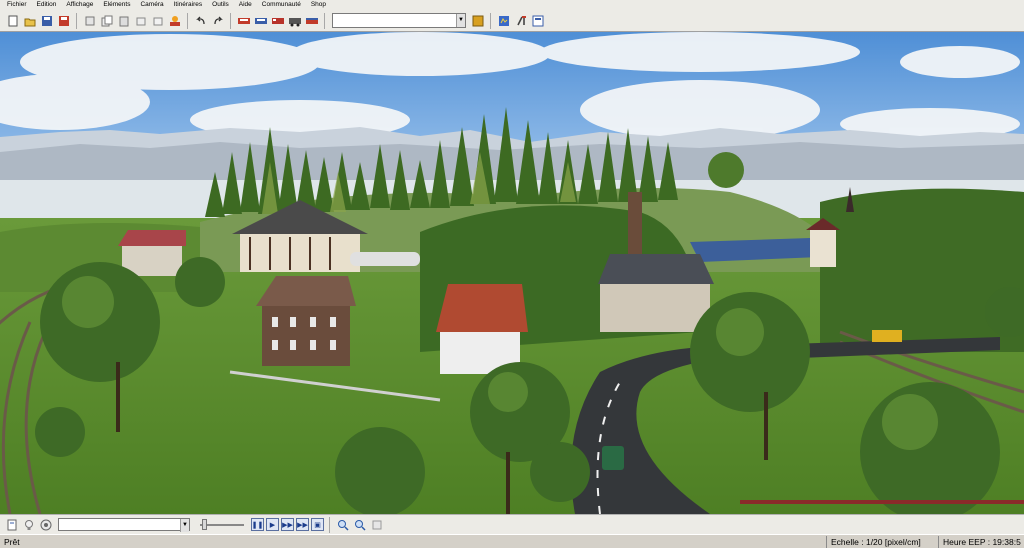 This screenshot has height=548, width=1024. I want to click on brick-house, so click(306, 321).